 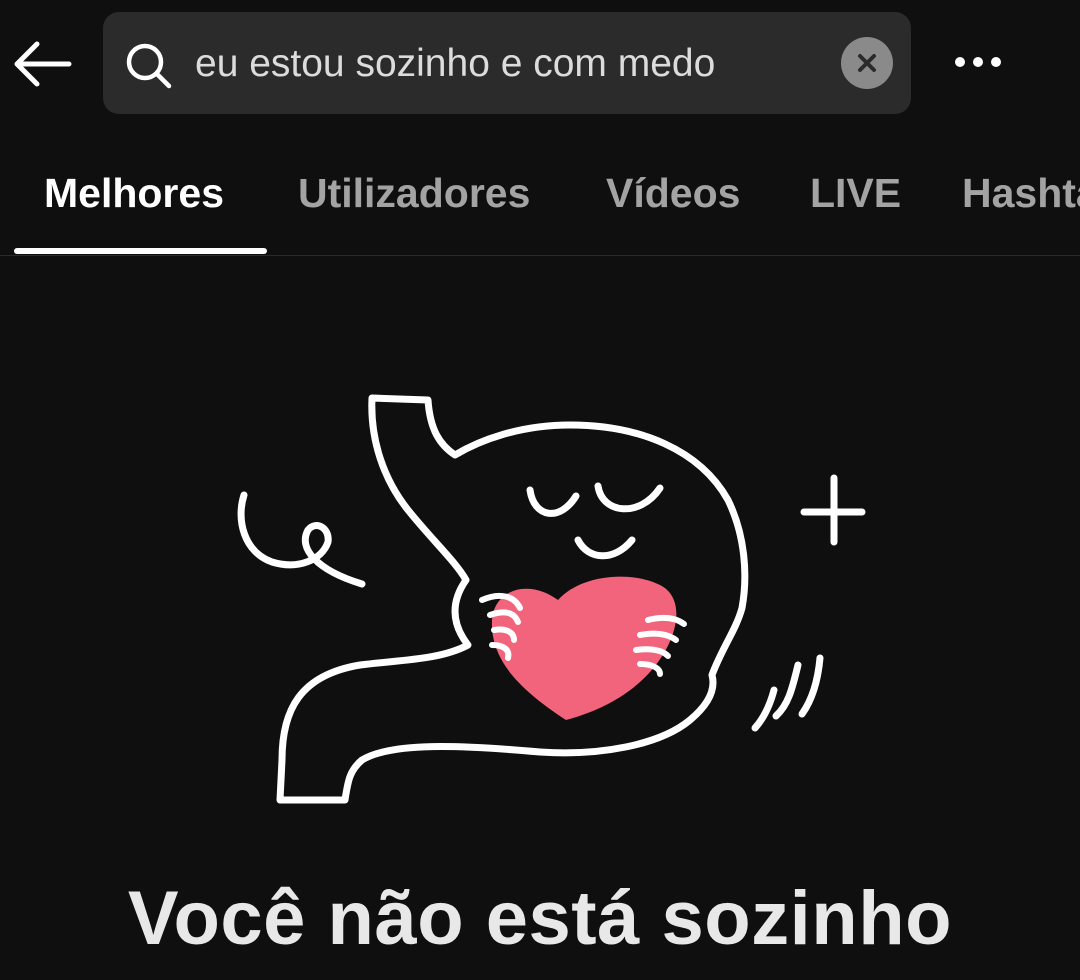 What do you see at coordinates (1021, 193) in the screenshot?
I see `tab-hashtags: Hashtags` at bounding box center [1021, 193].